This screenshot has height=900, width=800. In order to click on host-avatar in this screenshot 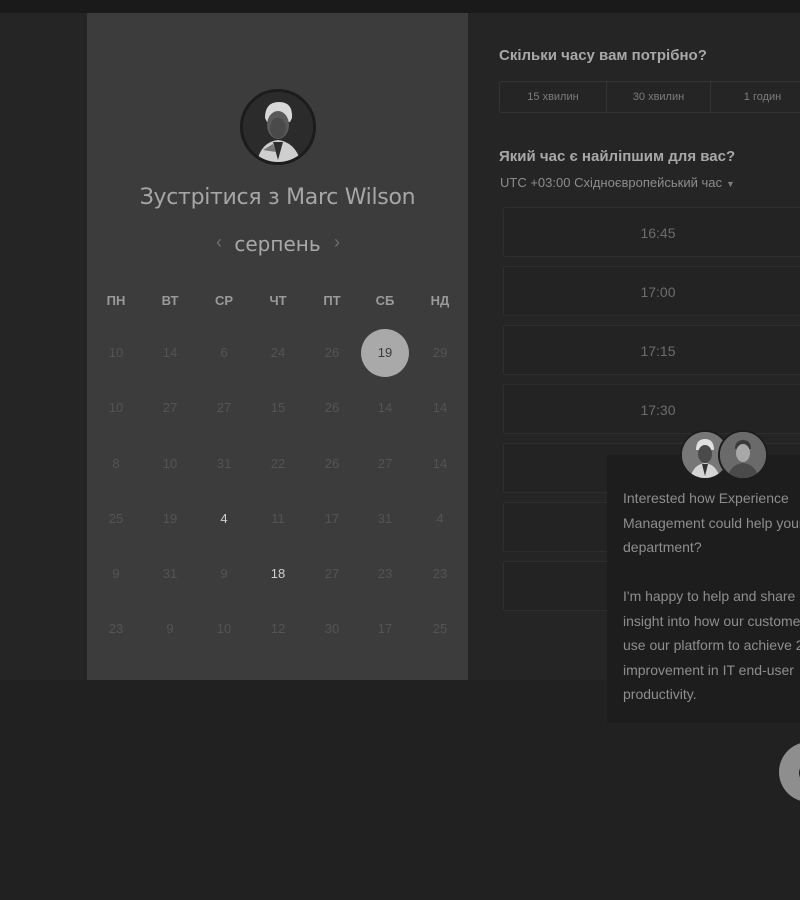, I will do `click(278, 127)`.